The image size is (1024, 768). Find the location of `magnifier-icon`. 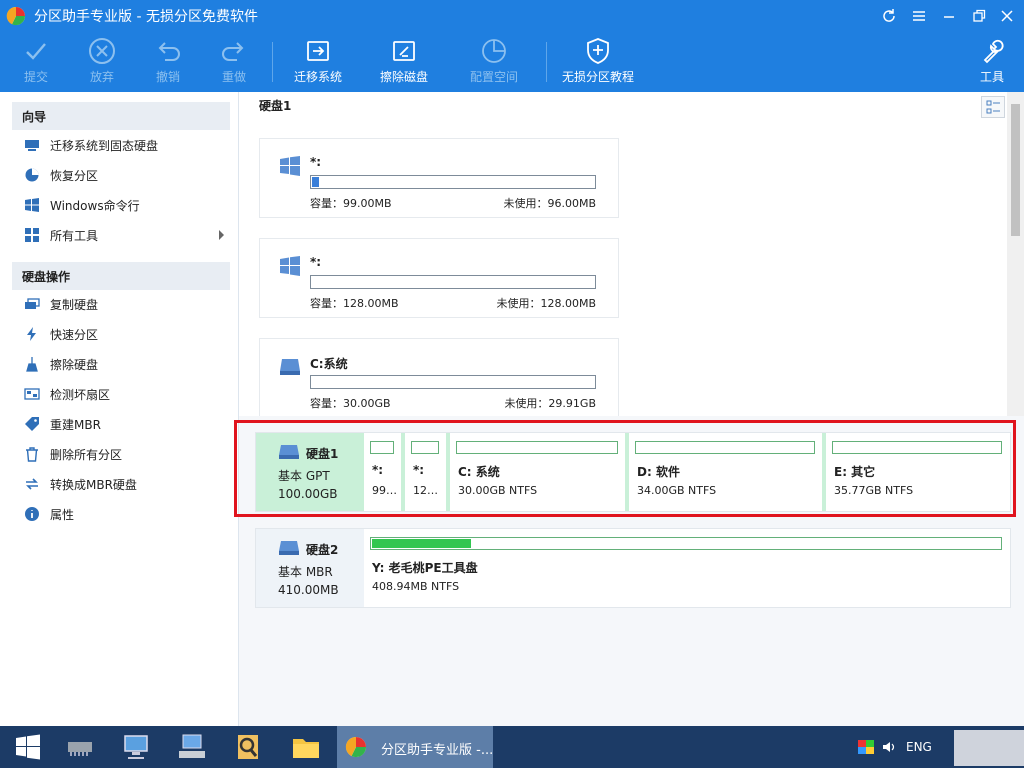

magnifier-icon is located at coordinates (248, 747).